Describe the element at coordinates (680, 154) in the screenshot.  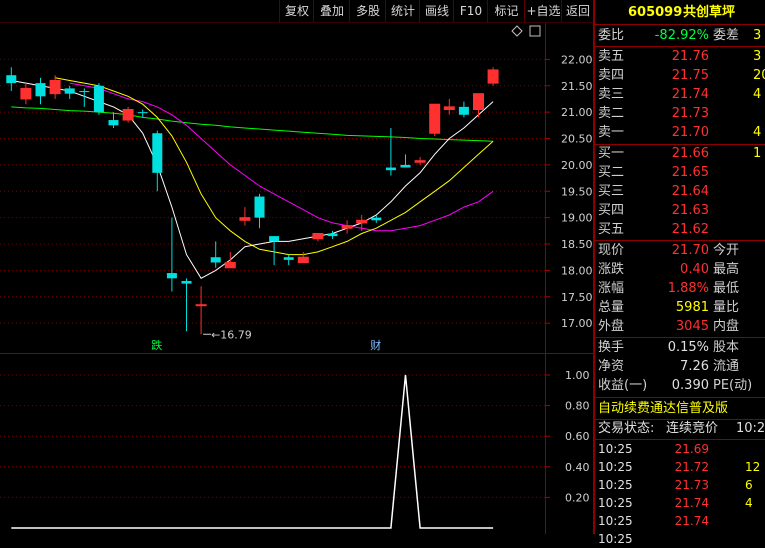
I see `bid-row: 买一 21.66 1` at that location.